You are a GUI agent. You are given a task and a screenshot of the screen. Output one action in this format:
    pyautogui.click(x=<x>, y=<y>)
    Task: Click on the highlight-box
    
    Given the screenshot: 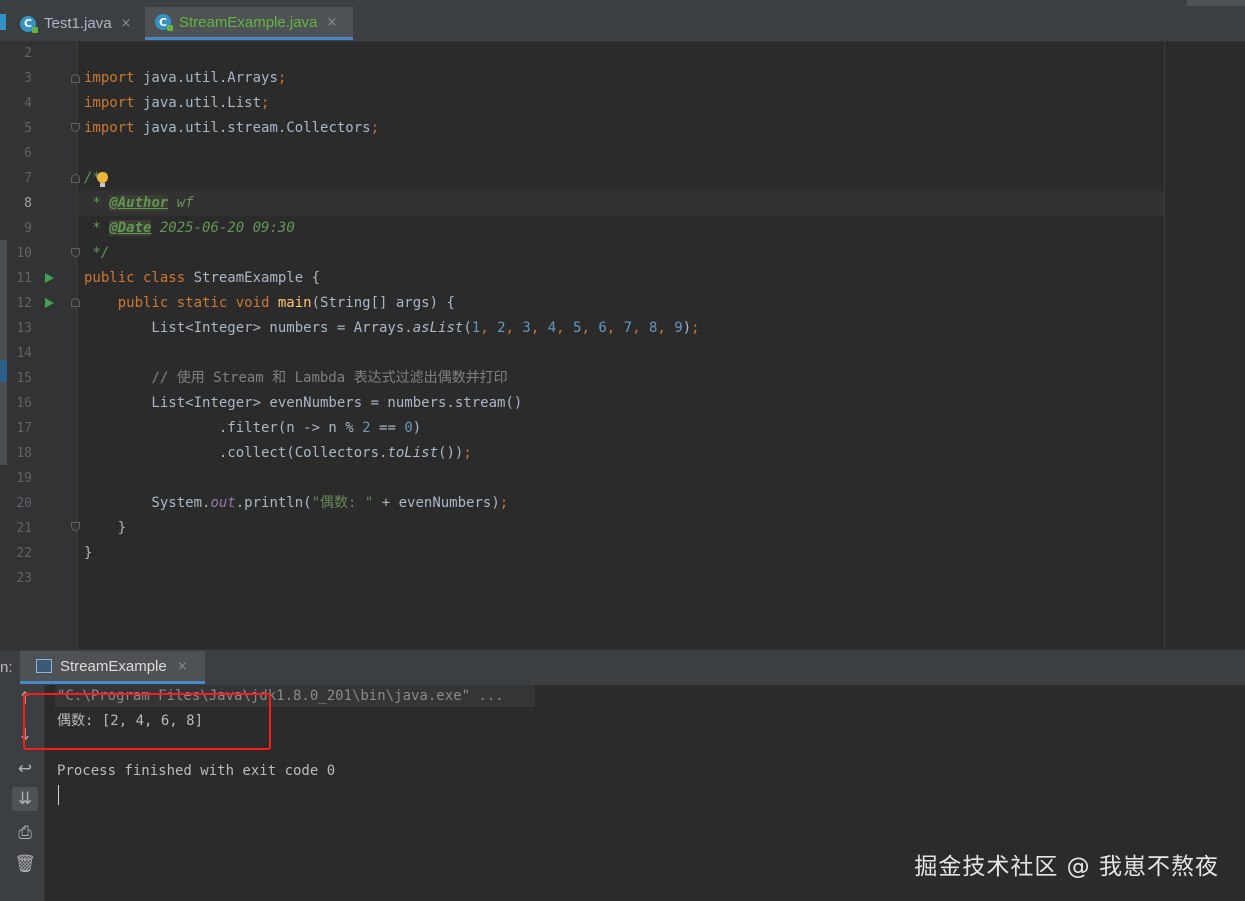 What is the action you would take?
    pyautogui.click(x=147, y=721)
    